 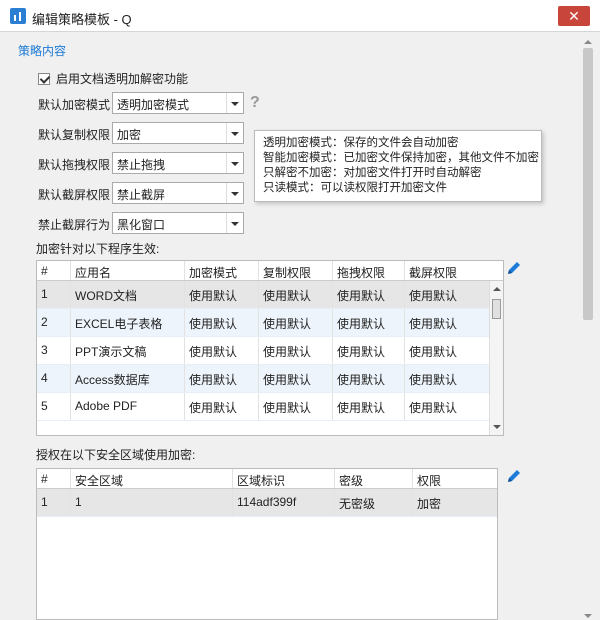 What do you see at coordinates (44, 78) in the screenshot?
I see `transparent-encrypt-checkbox` at bounding box center [44, 78].